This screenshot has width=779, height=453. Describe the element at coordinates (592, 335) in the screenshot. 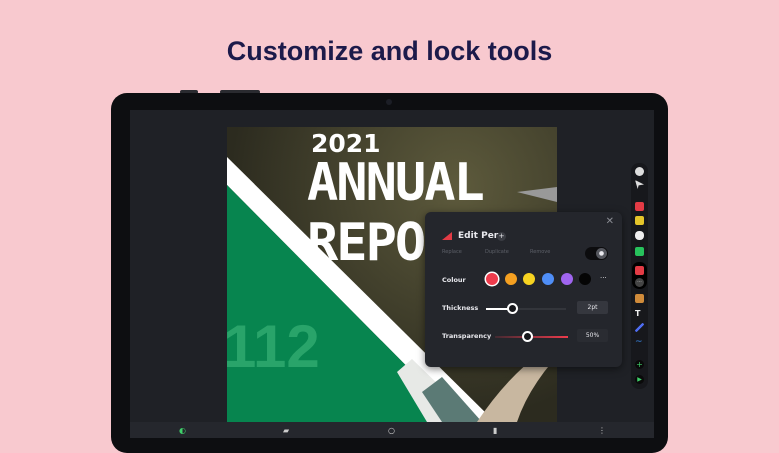

I see `transparency-value: 50%` at that location.